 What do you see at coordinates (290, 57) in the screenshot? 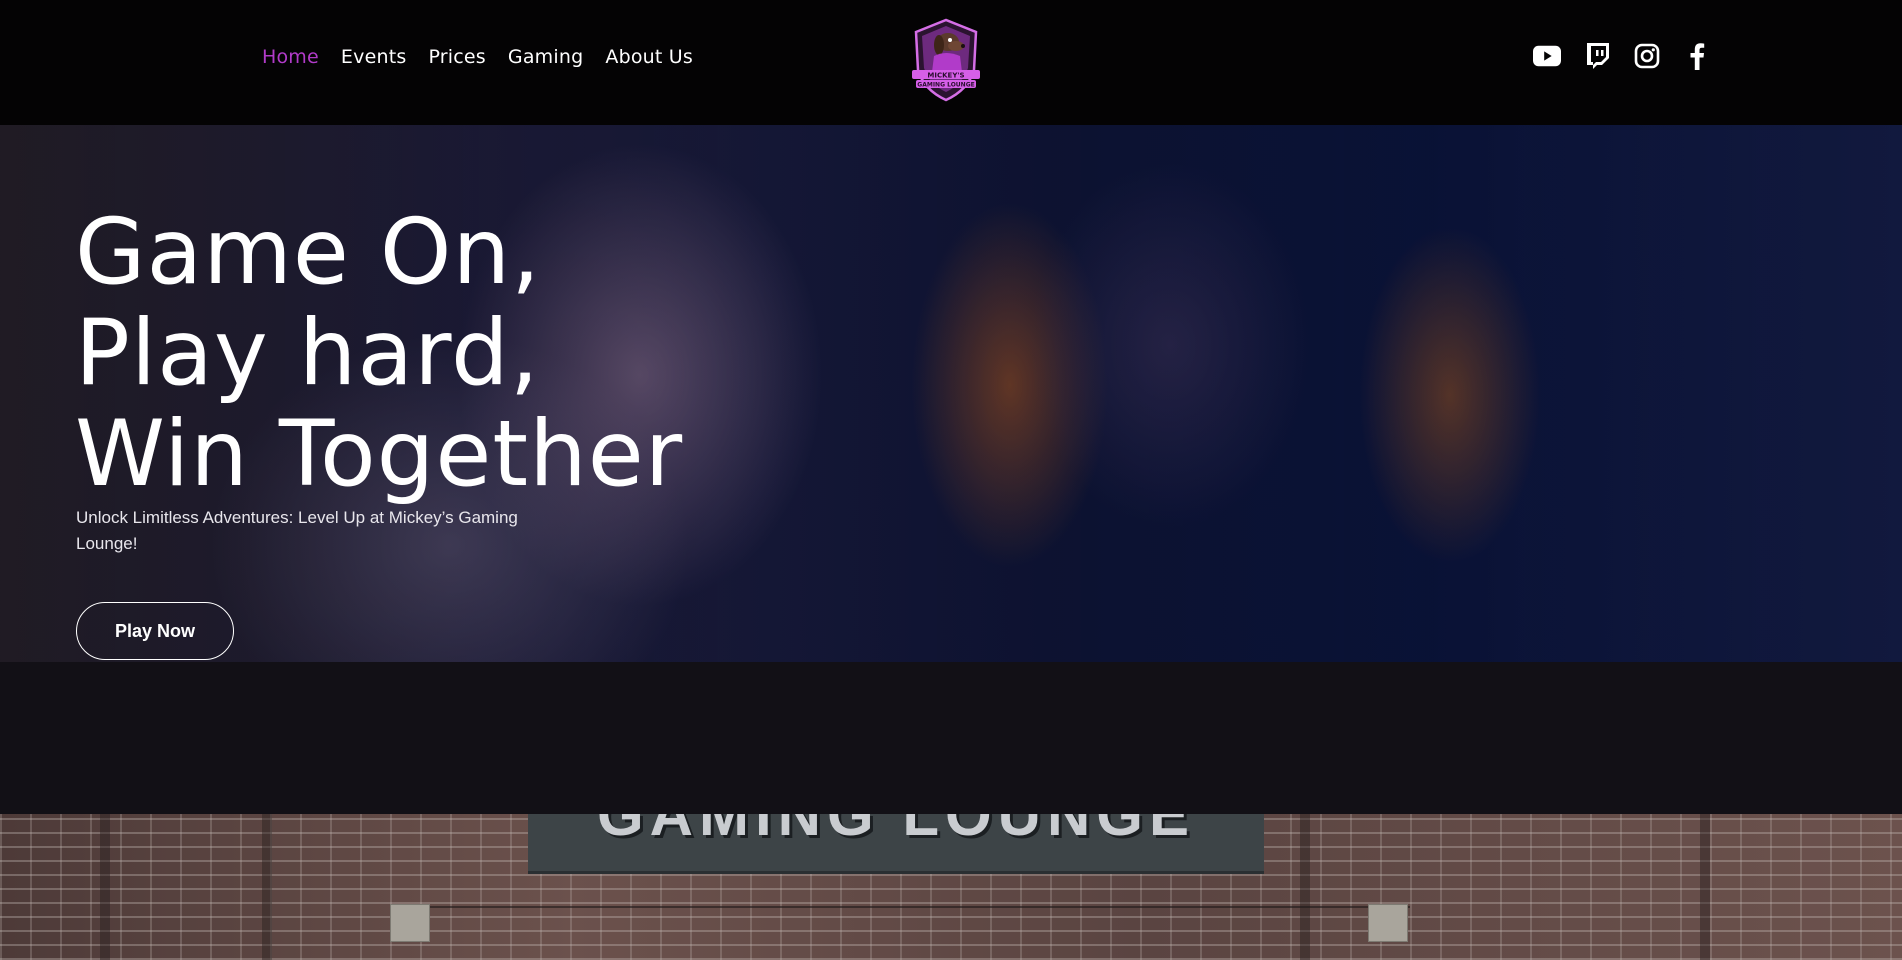
I see `nav-item-home: Home` at bounding box center [290, 57].